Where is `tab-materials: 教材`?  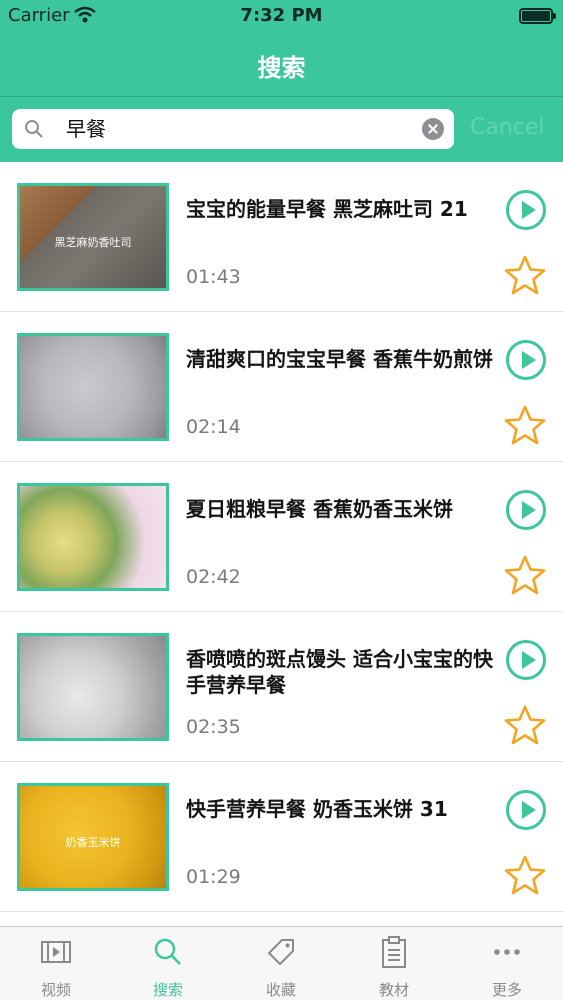 tab-materials: 教材 is located at coordinates (394, 963).